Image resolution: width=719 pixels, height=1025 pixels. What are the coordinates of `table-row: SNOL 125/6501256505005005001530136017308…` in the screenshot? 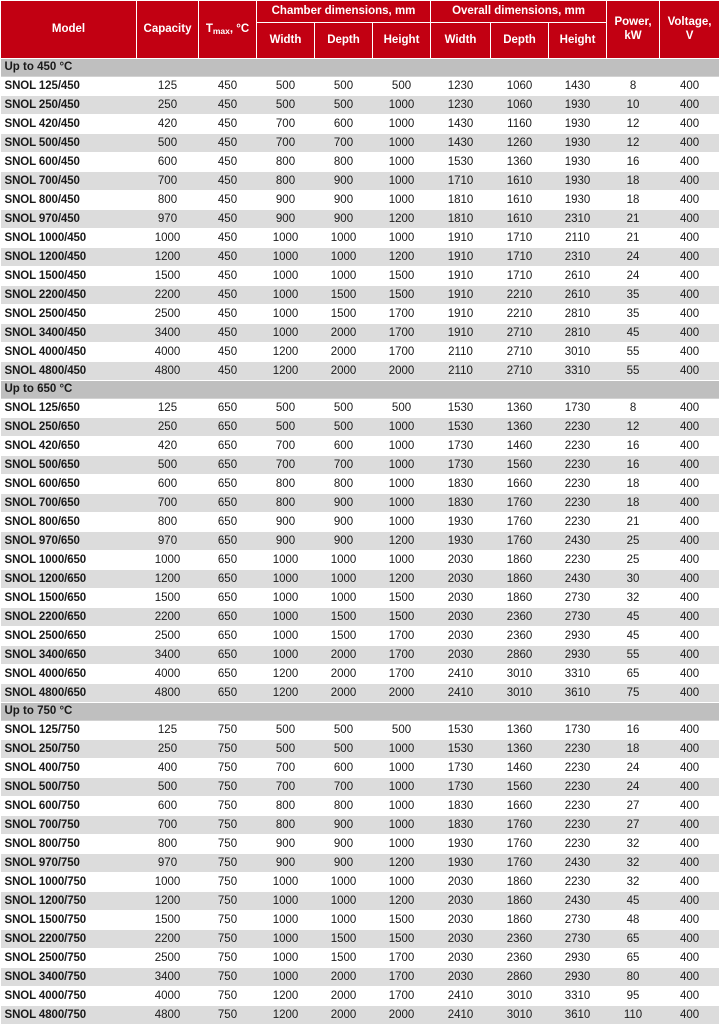 It's located at (360, 408).